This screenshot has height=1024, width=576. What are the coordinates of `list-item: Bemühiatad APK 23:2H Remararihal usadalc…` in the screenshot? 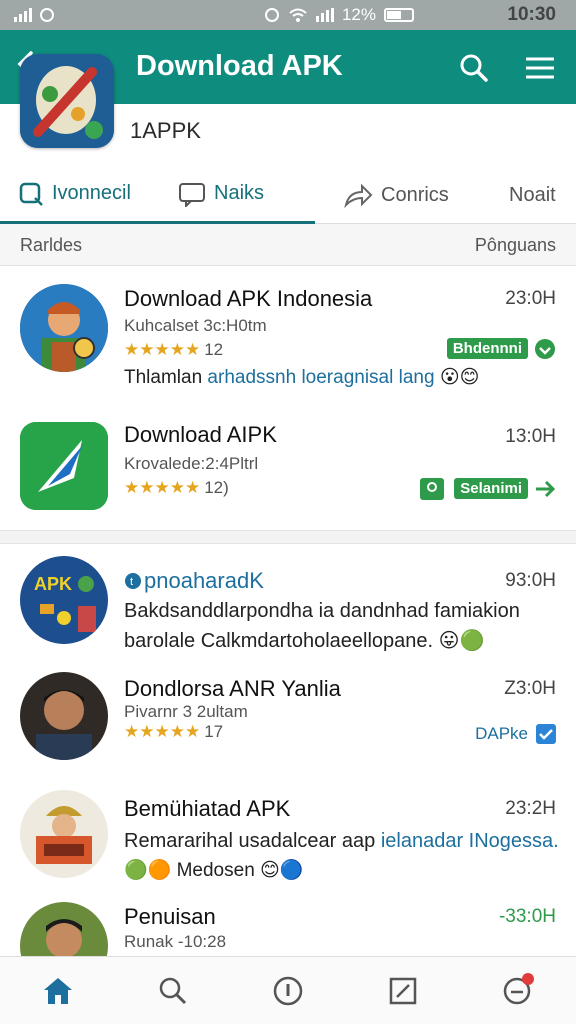 It's located at (288, 839).